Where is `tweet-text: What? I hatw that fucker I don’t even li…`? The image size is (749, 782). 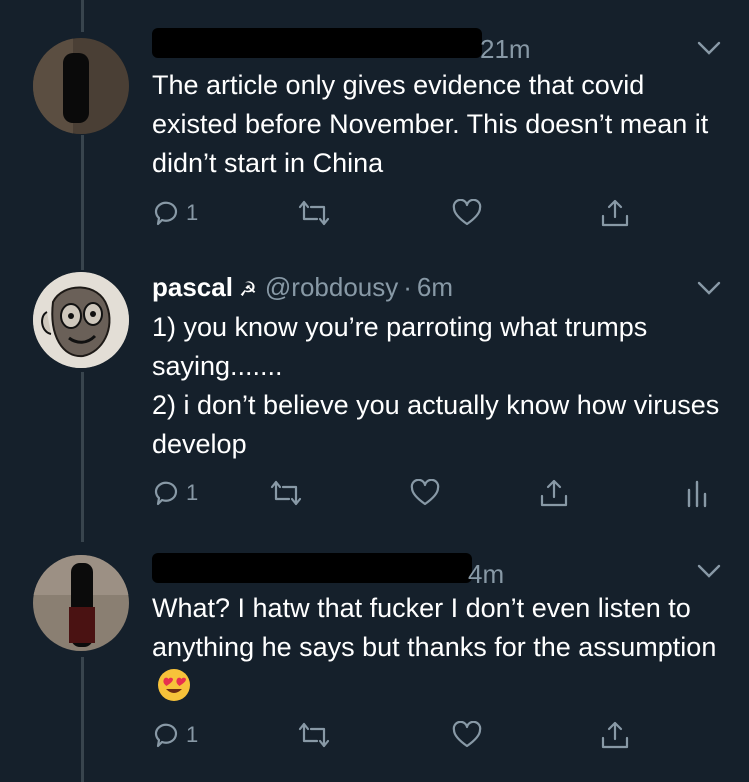 tweet-text: What? I hatw that fucker I don’t even li… is located at coordinates (442, 647).